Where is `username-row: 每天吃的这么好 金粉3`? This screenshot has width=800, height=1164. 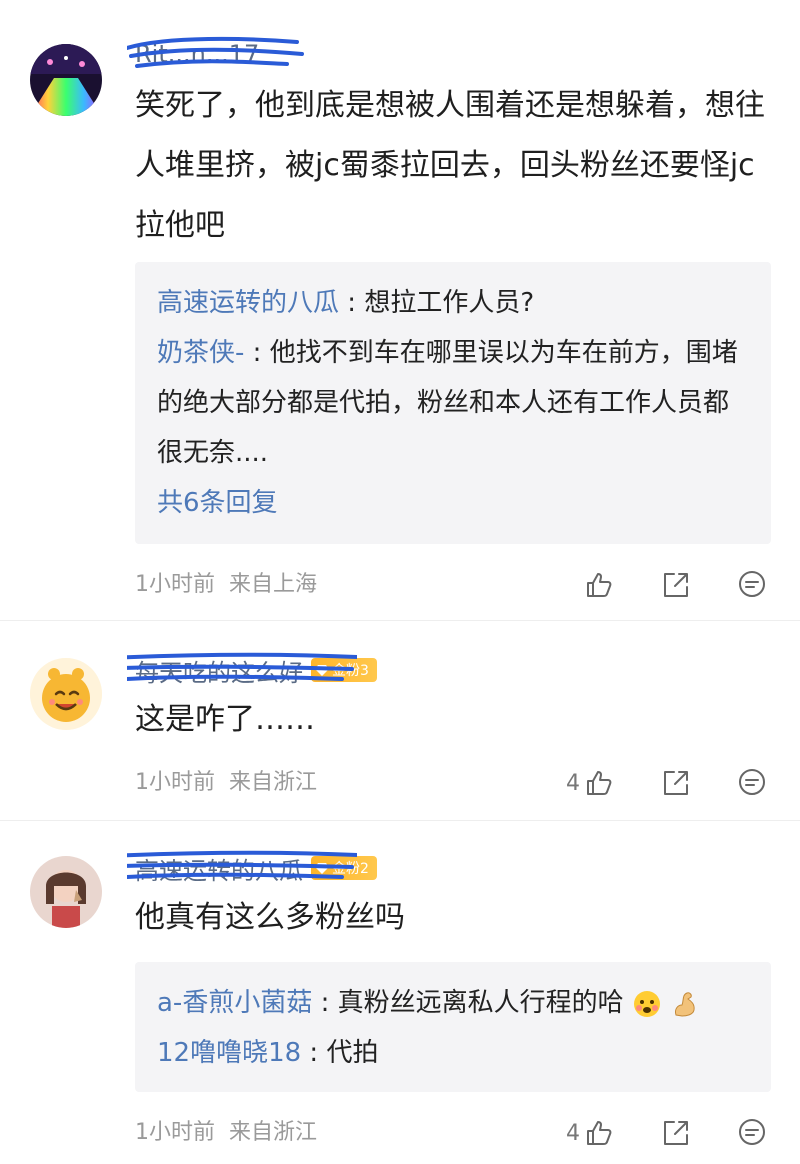 username-row: 每天吃的这么好 金粉3 is located at coordinates (252, 670).